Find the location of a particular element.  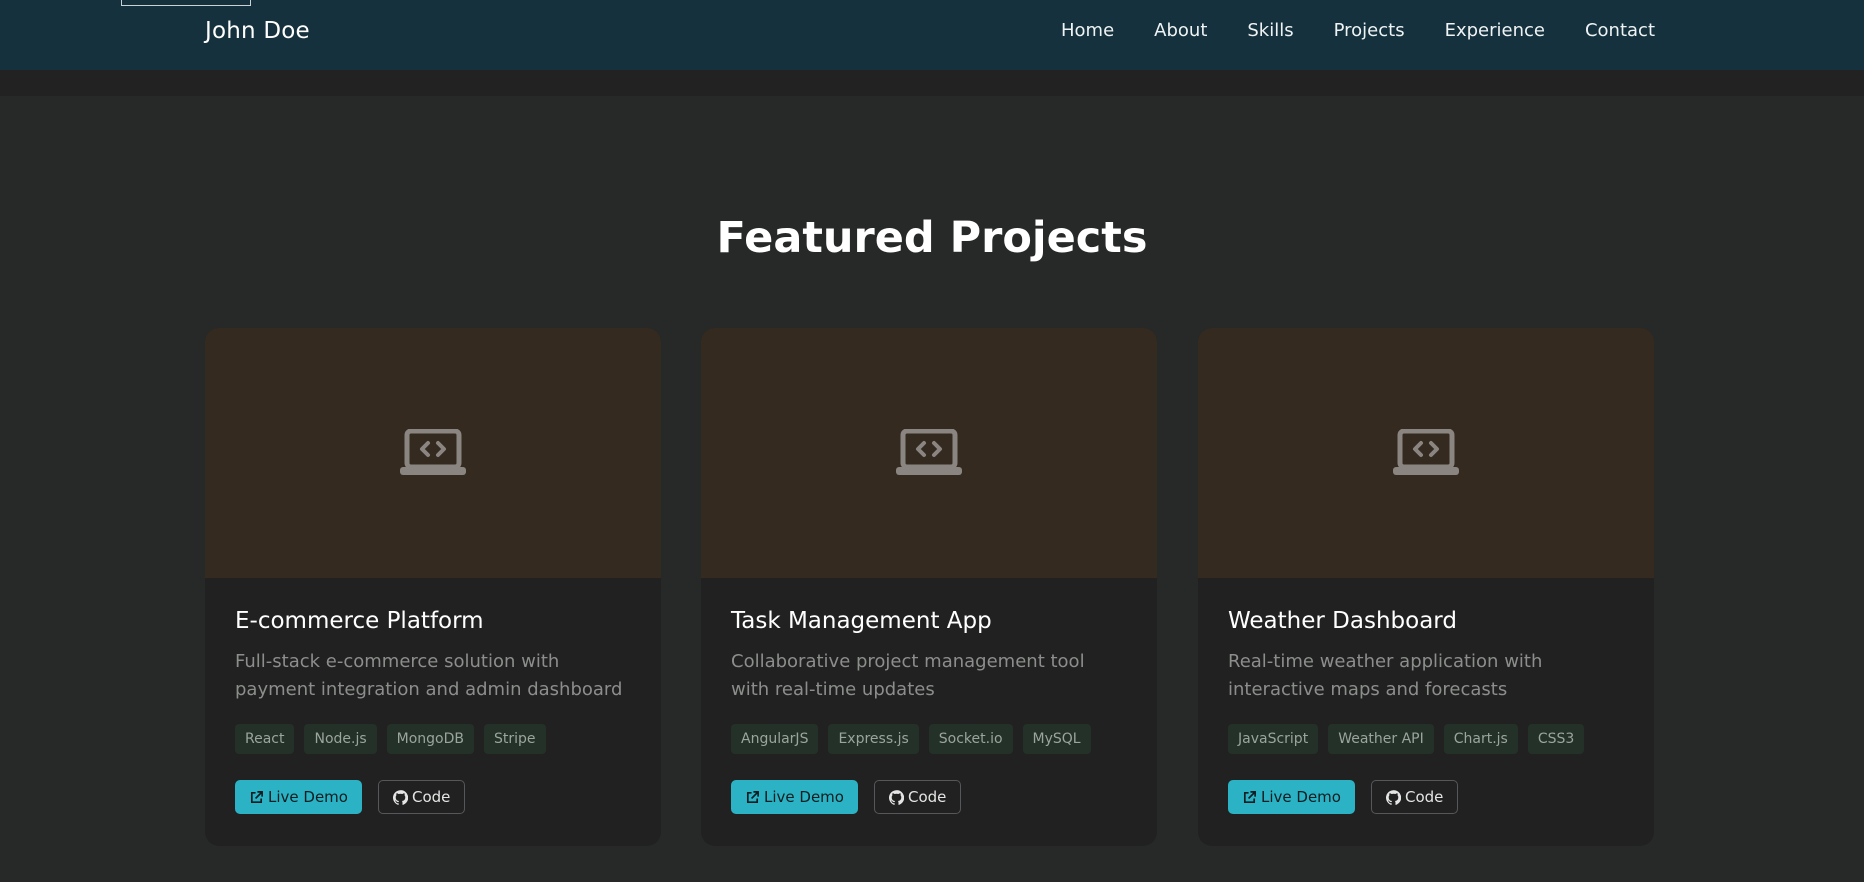

brand-name: John Doe is located at coordinates (257, 31).